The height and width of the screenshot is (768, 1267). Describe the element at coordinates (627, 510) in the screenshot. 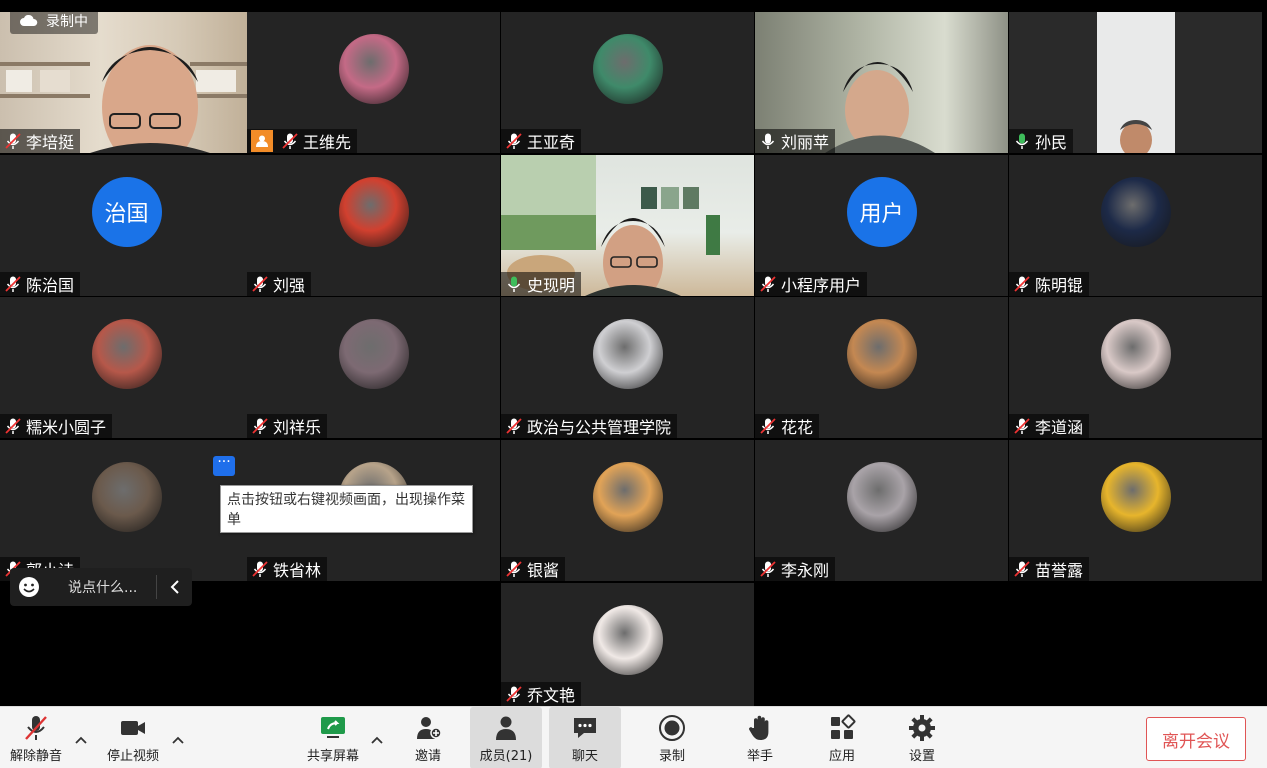

I see `participant-tile: 银酱` at that location.